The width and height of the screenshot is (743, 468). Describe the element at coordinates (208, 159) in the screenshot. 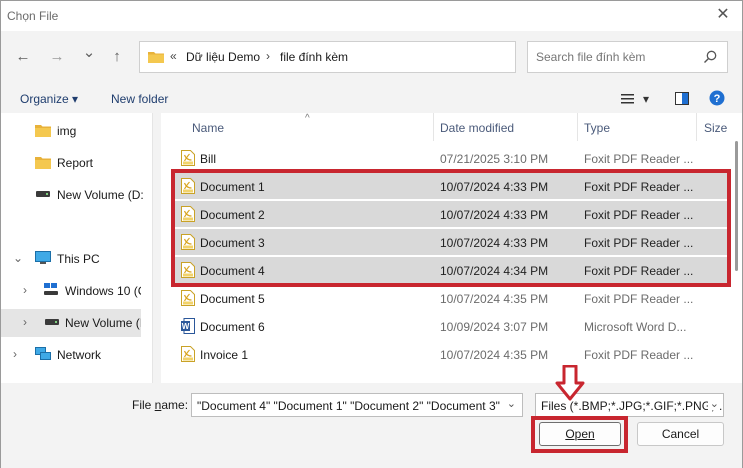

I see `file-name: Bill` at that location.